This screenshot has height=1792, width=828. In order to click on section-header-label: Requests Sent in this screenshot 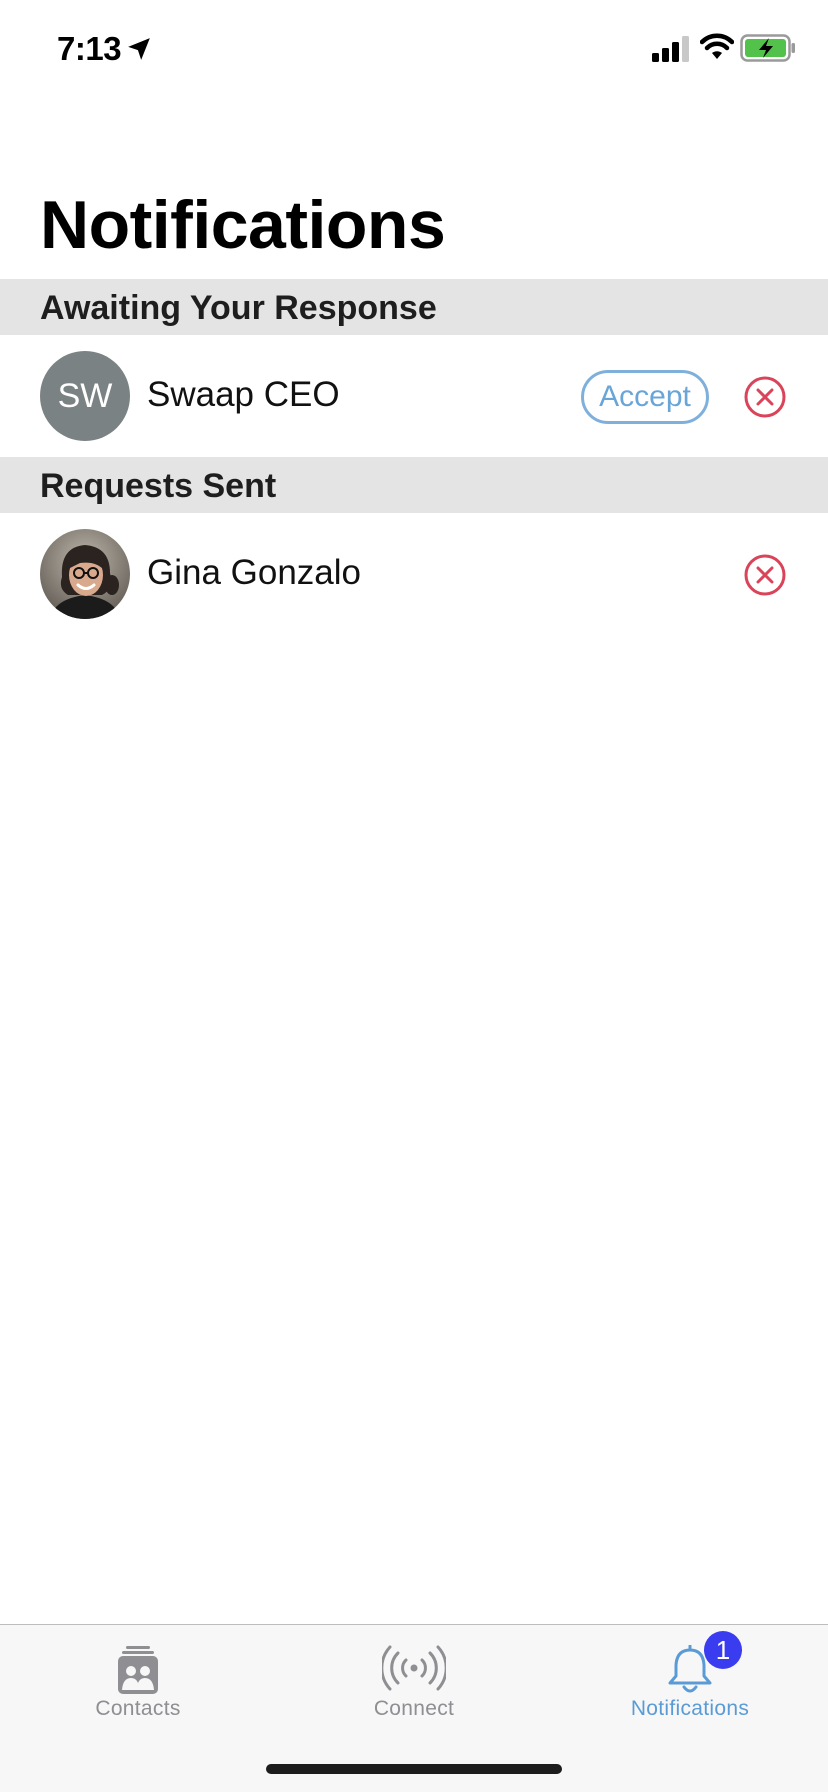, I will do `click(158, 486)`.